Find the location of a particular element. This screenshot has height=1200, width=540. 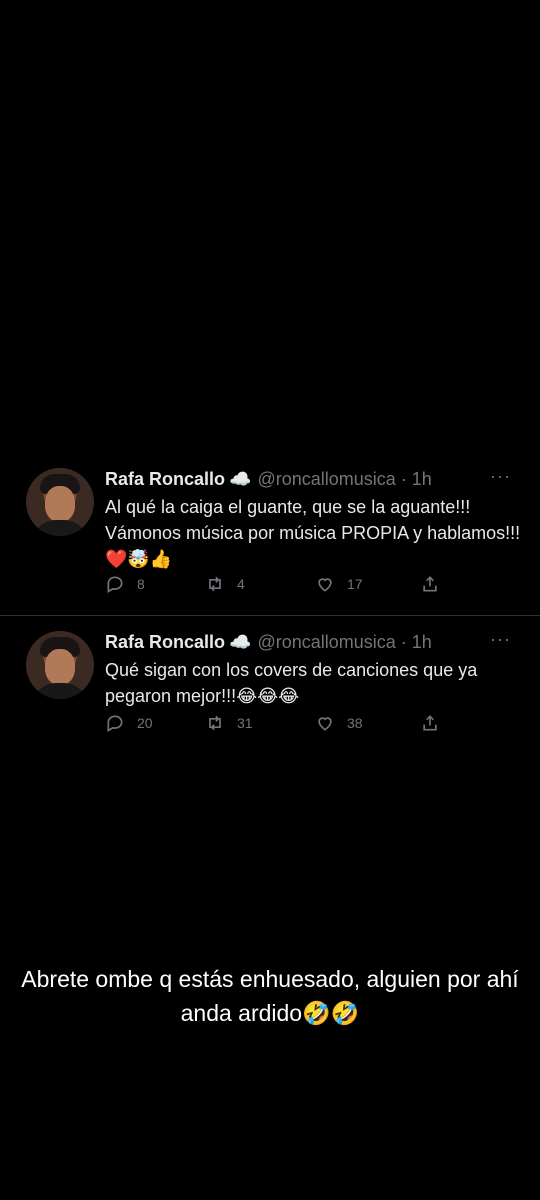

like-button: 17 is located at coordinates (339, 584).